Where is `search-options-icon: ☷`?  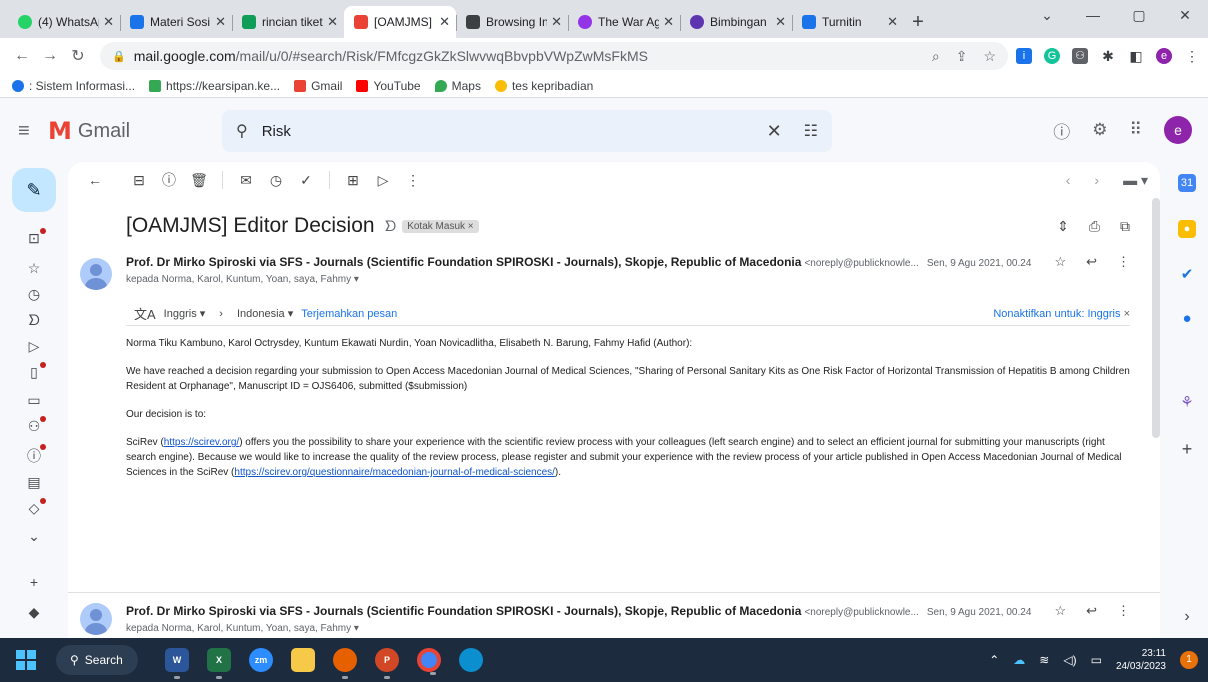 search-options-icon: ☷ is located at coordinates (811, 131).